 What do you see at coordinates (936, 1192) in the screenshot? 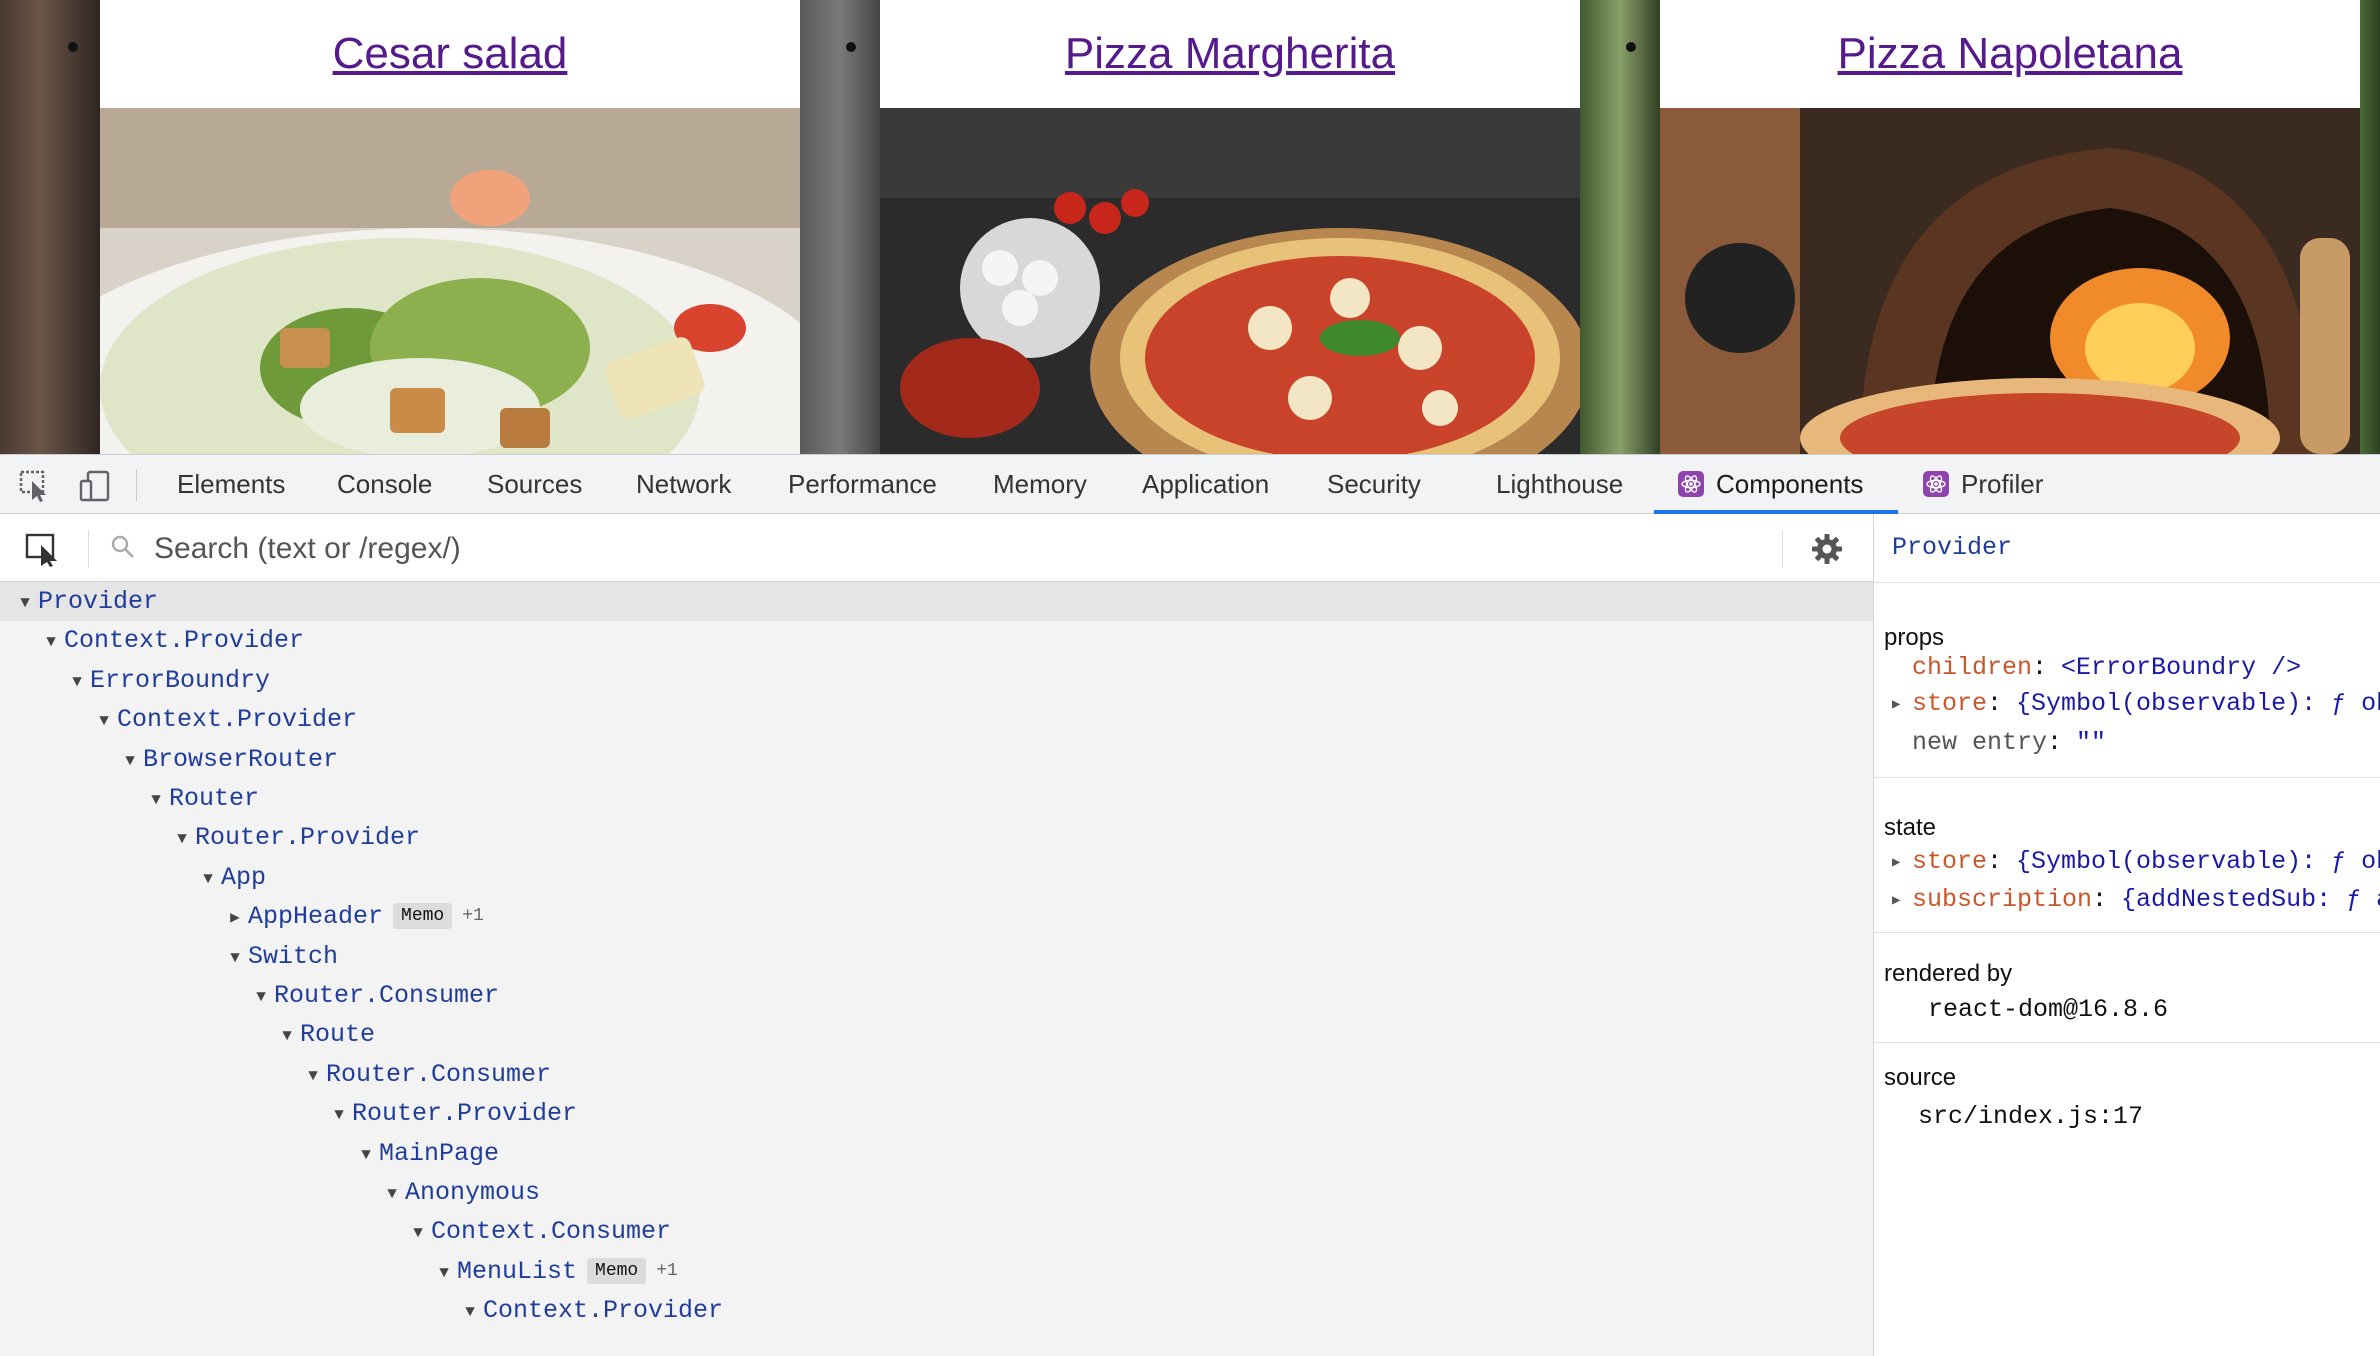
I see `tree-row: ▼ Anonymous` at bounding box center [936, 1192].